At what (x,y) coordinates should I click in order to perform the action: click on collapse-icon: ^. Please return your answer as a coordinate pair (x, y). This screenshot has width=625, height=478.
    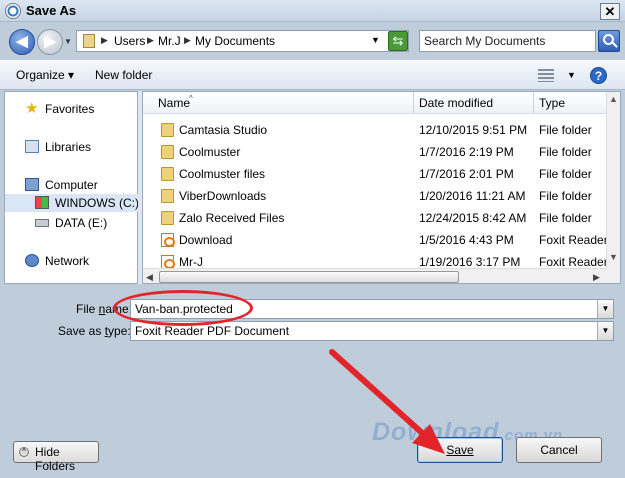
    Looking at the image, I should click on (24, 452).